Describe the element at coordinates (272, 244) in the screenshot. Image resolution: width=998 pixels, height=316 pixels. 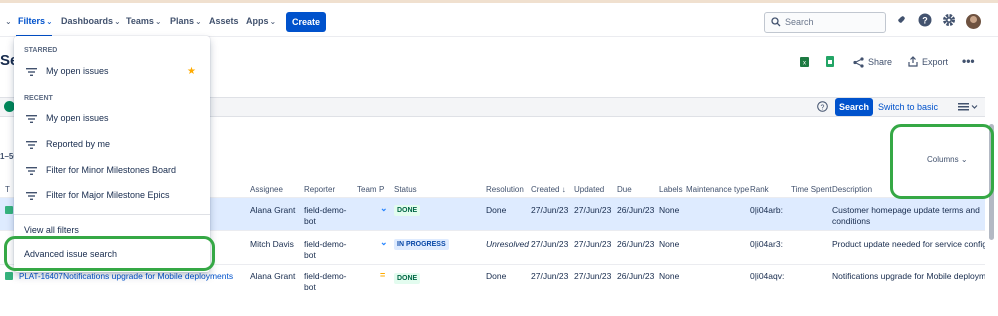
I see `cell-assignee: Mitch Davis` at that location.